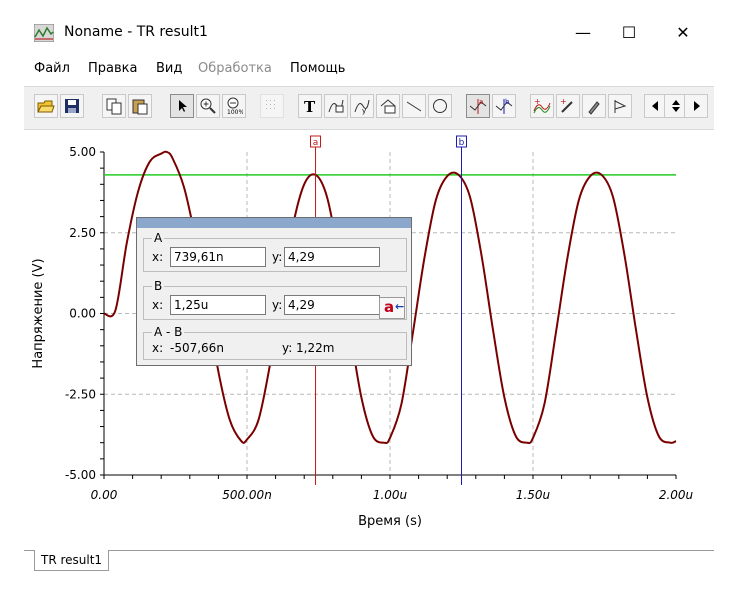  I want to click on curve-label-icon, so click(336, 106).